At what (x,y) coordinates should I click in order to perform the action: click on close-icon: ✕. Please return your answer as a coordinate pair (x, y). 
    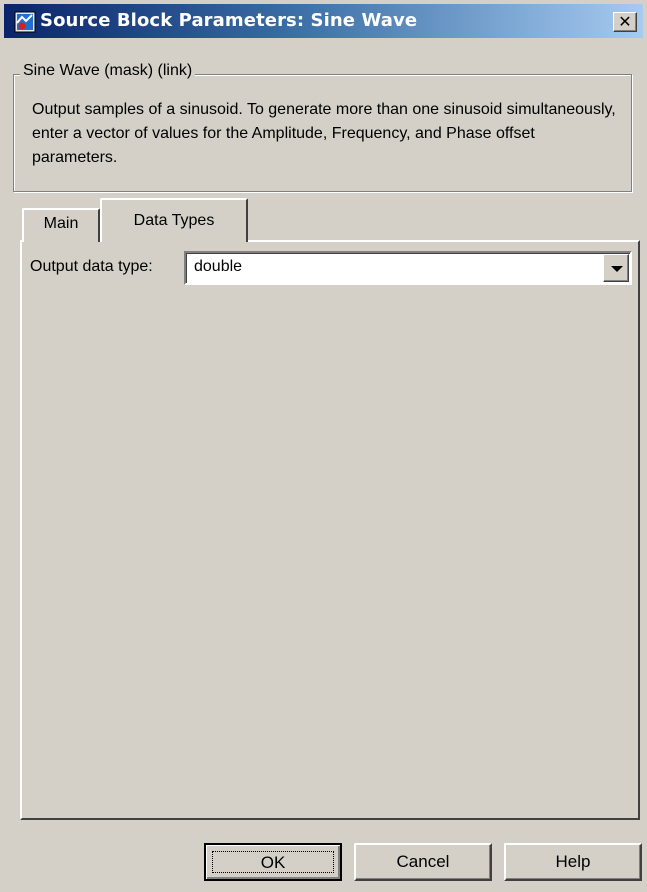
    Looking at the image, I should click on (625, 21).